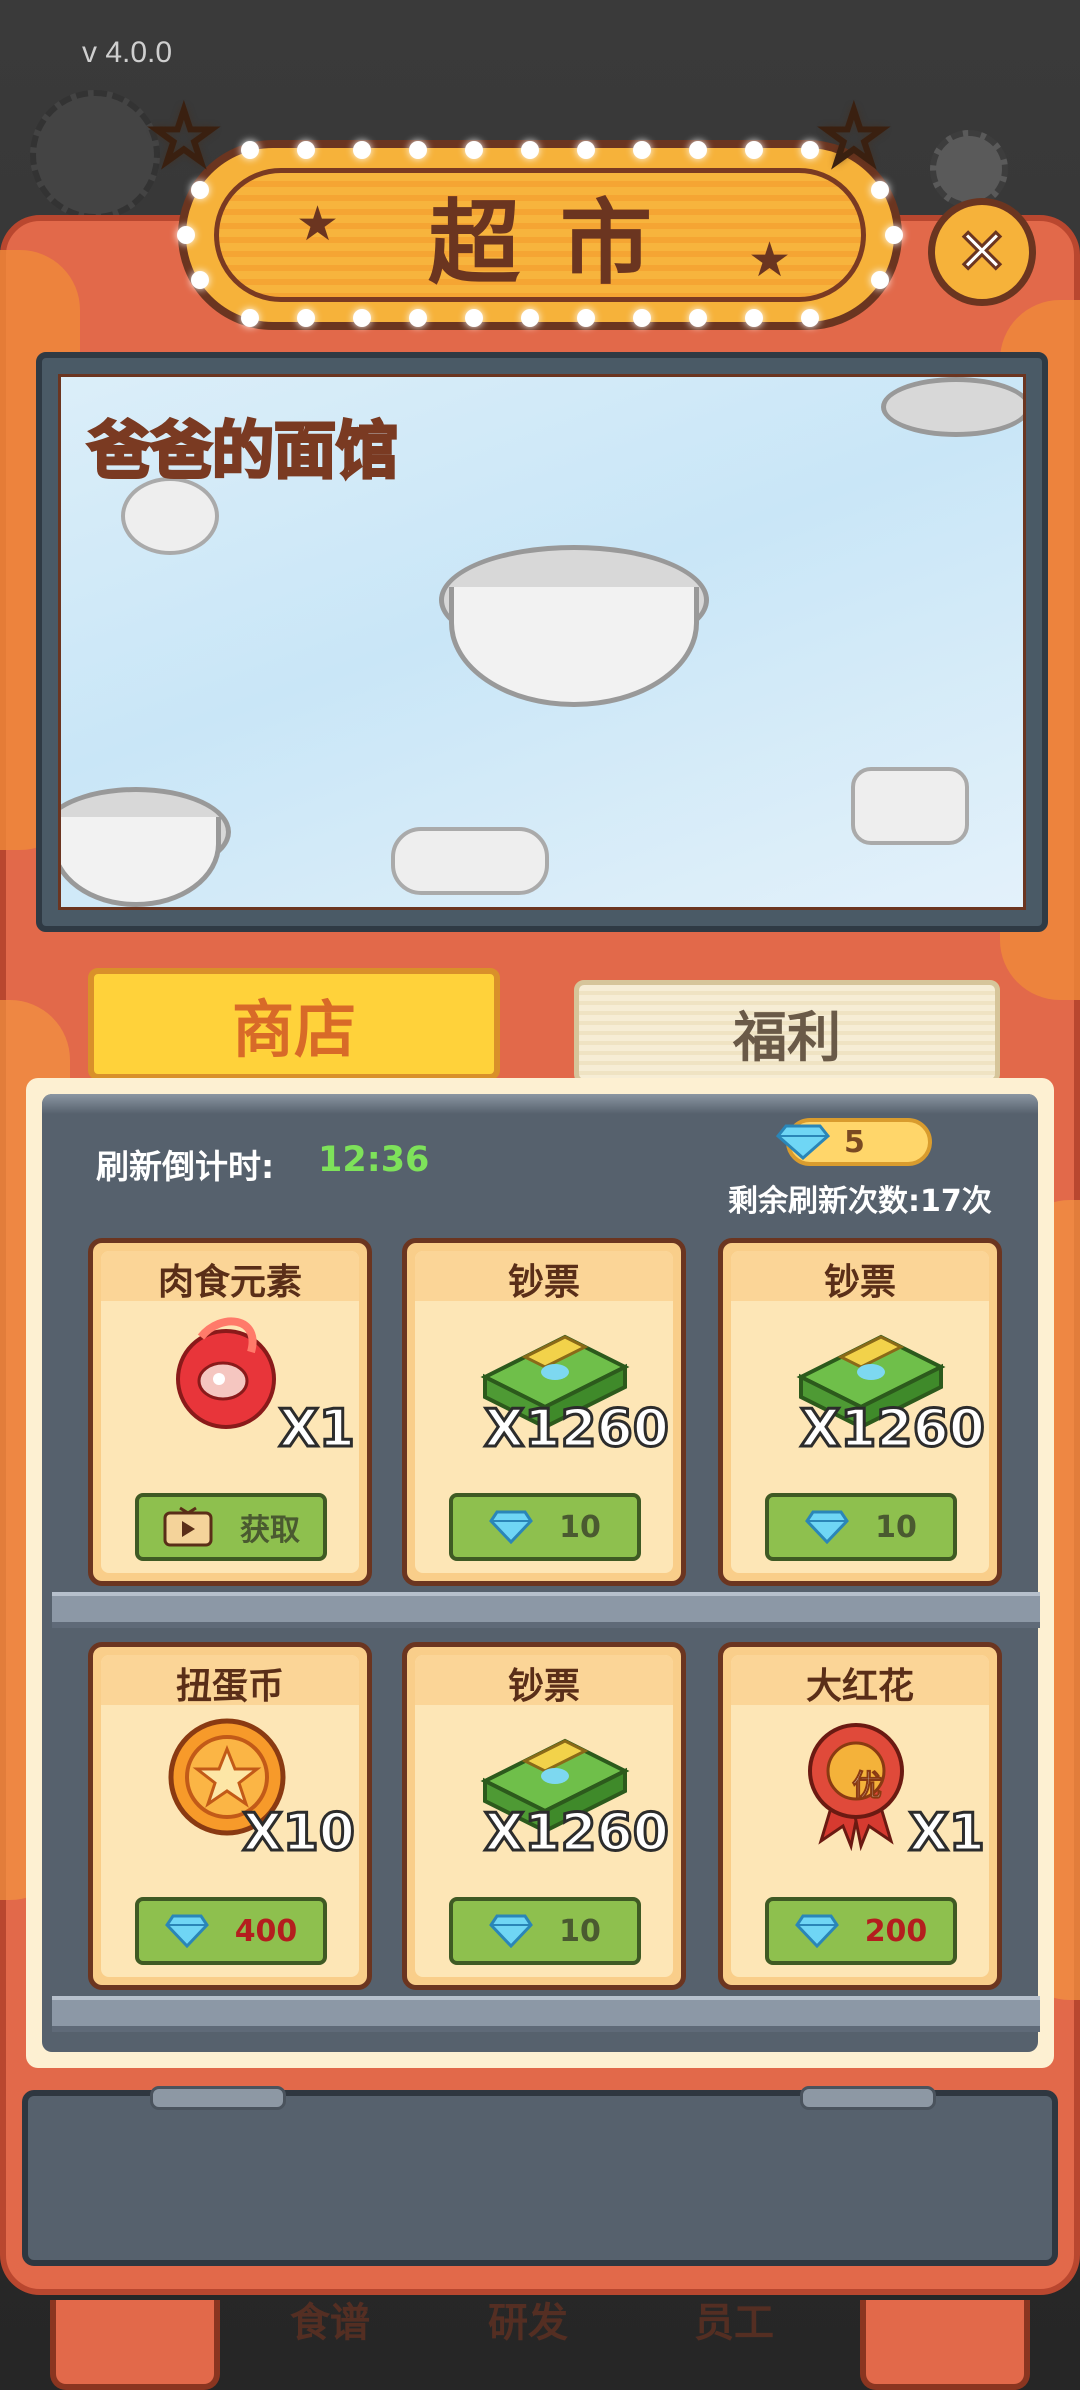 This screenshot has width=1080, height=2390. Describe the element at coordinates (528, 2319) in the screenshot. I see `nav-research: 研发` at that location.